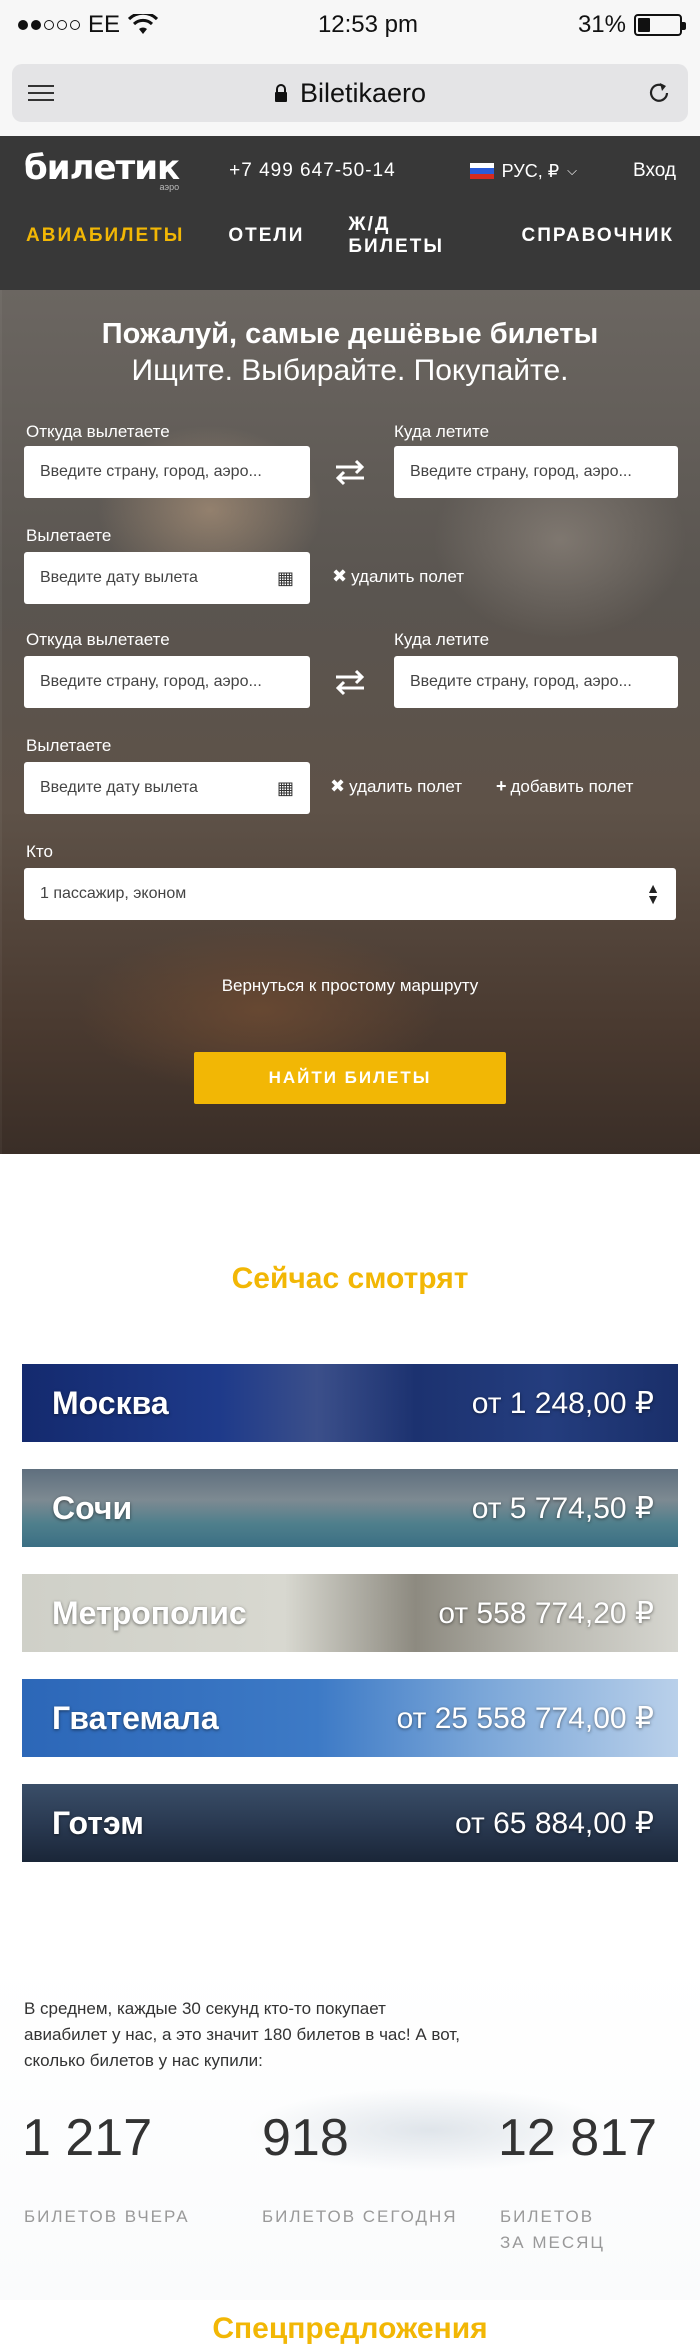 The width and height of the screenshot is (700, 2350). Describe the element at coordinates (546, 1613) in the screenshot. I see `destination-price: от 558 774,20 ₽` at that location.